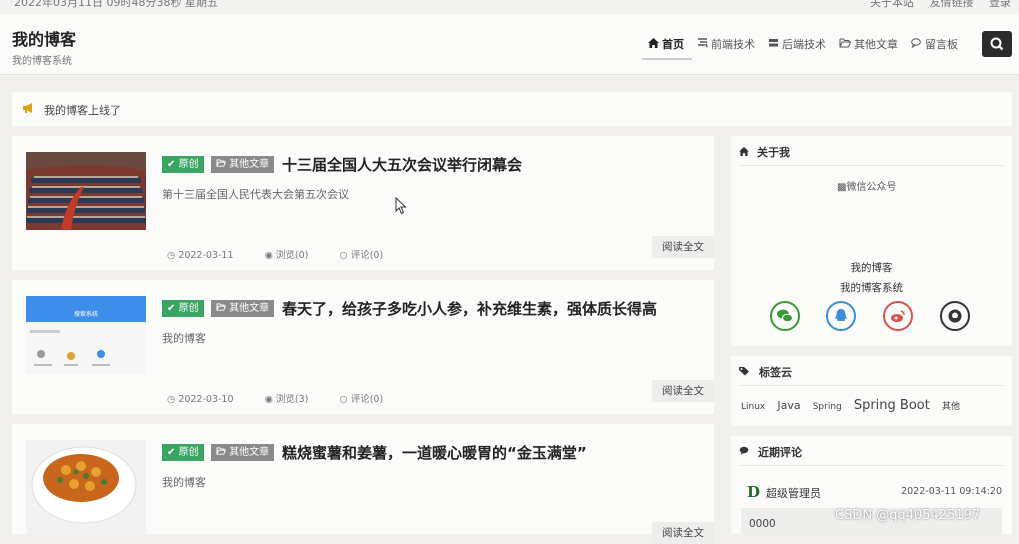 The image size is (1019, 544). Describe the element at coordinates (892, 4) in the screenshot. I see `link-about-site: 关于本站` at that location.